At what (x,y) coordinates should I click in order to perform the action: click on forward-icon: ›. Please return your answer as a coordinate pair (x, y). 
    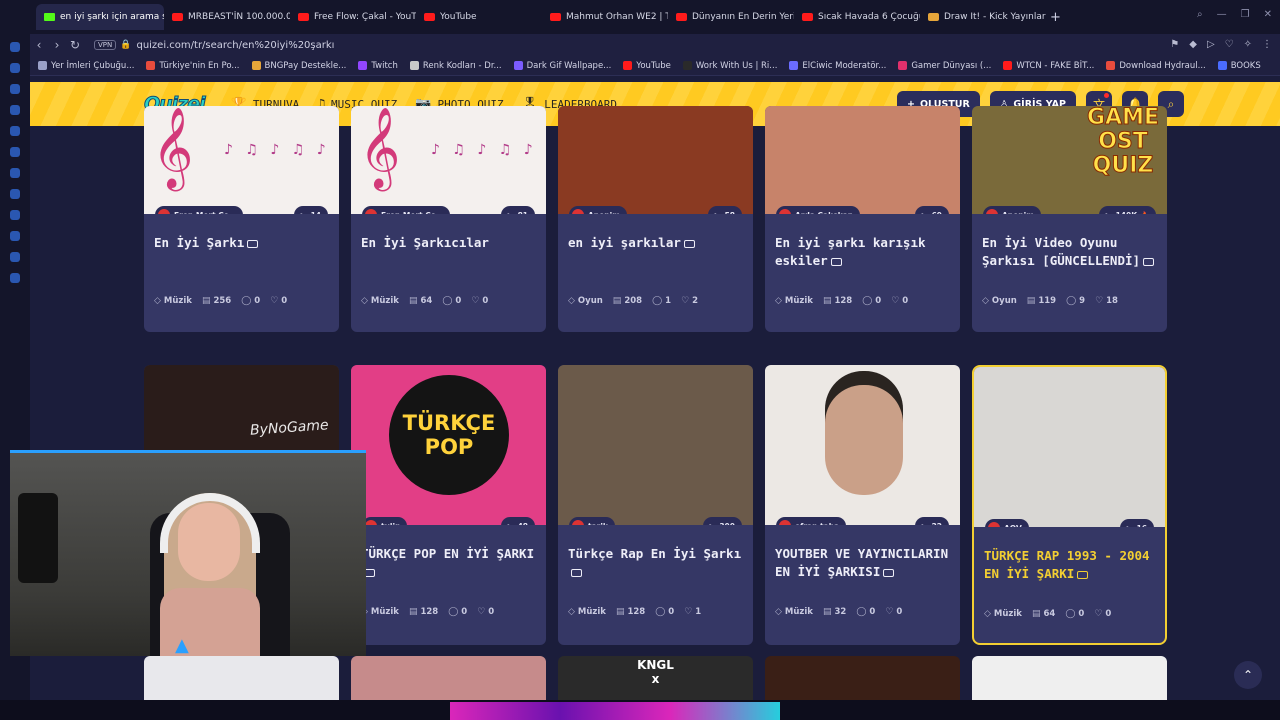
    Looking at the image, I should click on (57, 45).